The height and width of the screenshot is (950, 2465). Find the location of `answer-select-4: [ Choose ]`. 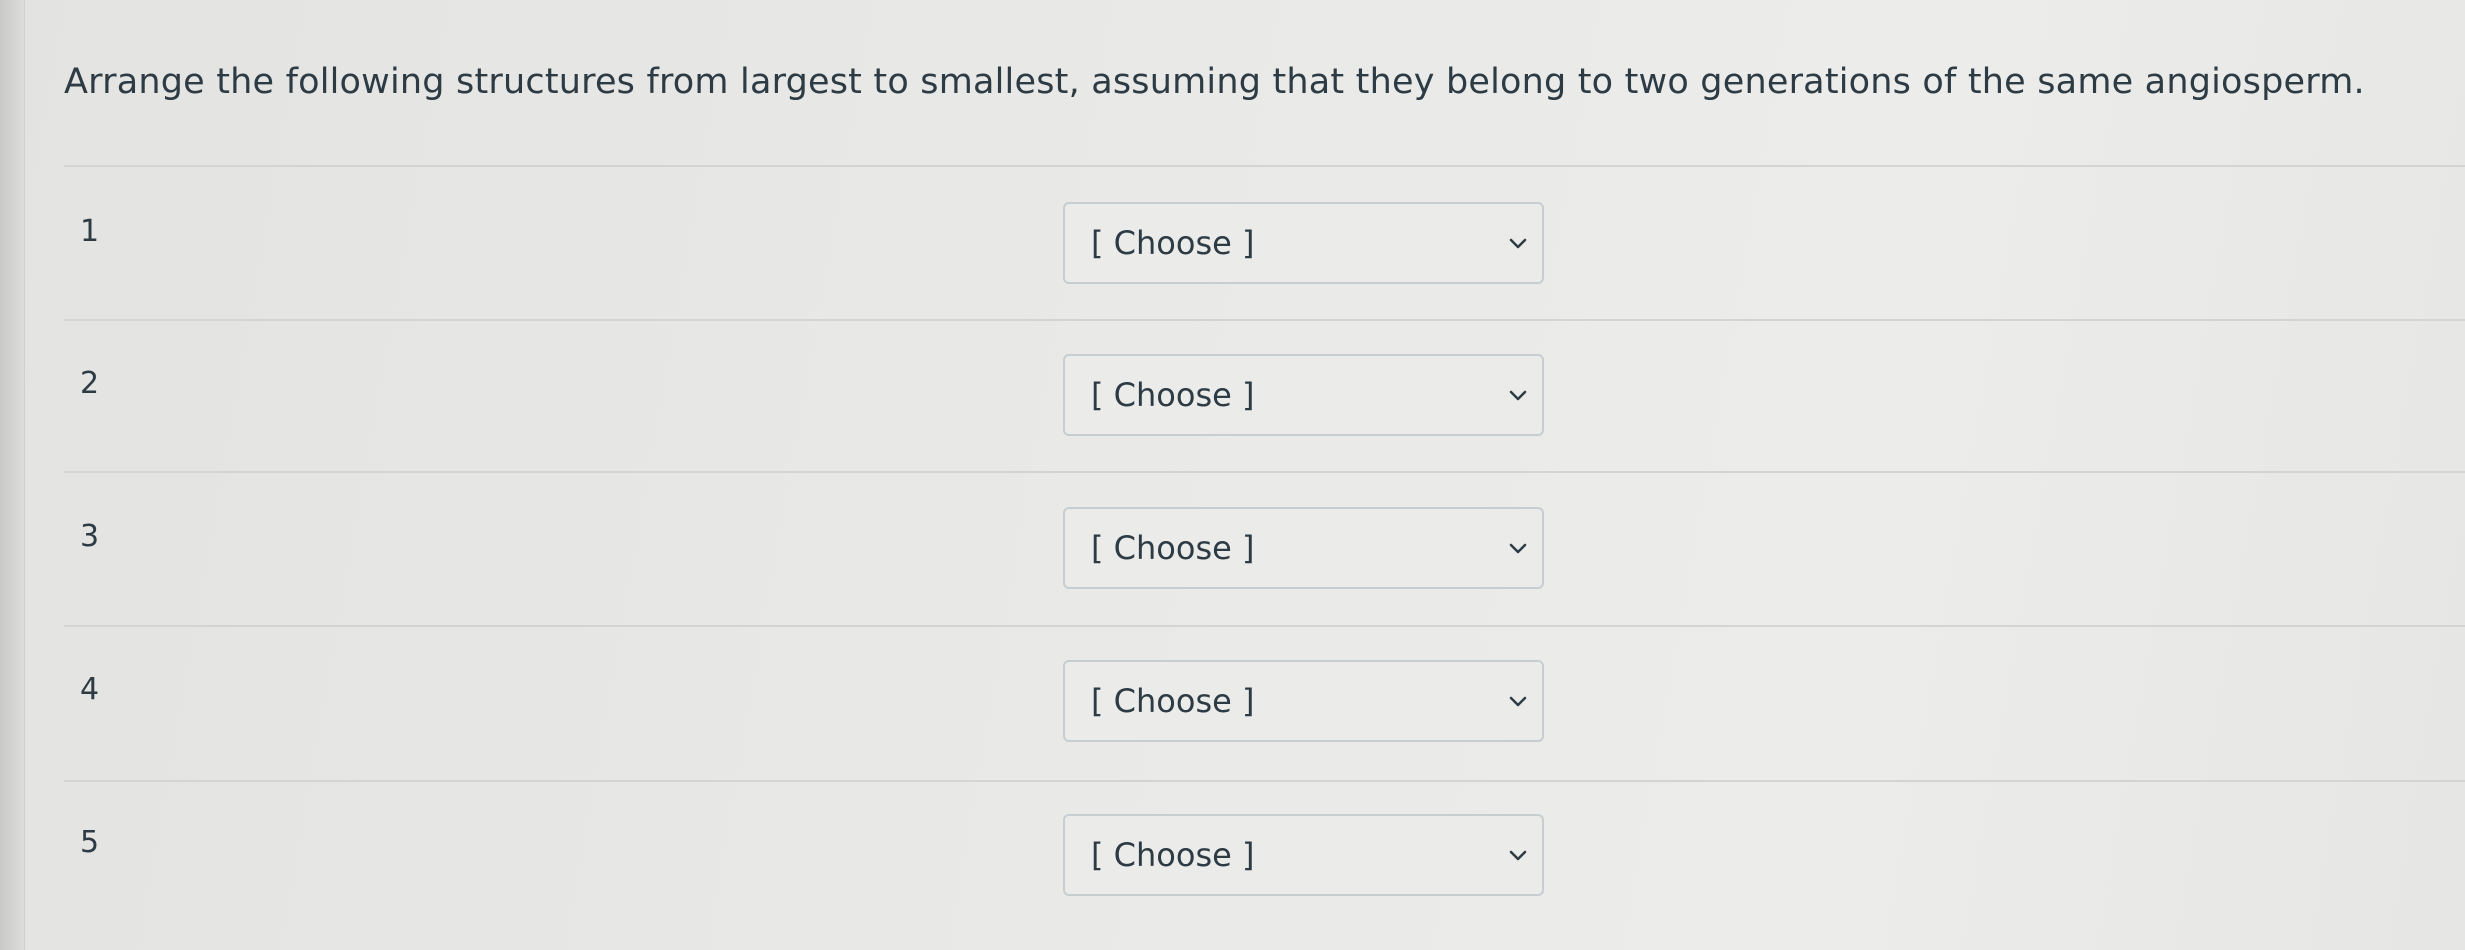

answer-select-4: [ Choose ] is located at coordinates (1303, 701).